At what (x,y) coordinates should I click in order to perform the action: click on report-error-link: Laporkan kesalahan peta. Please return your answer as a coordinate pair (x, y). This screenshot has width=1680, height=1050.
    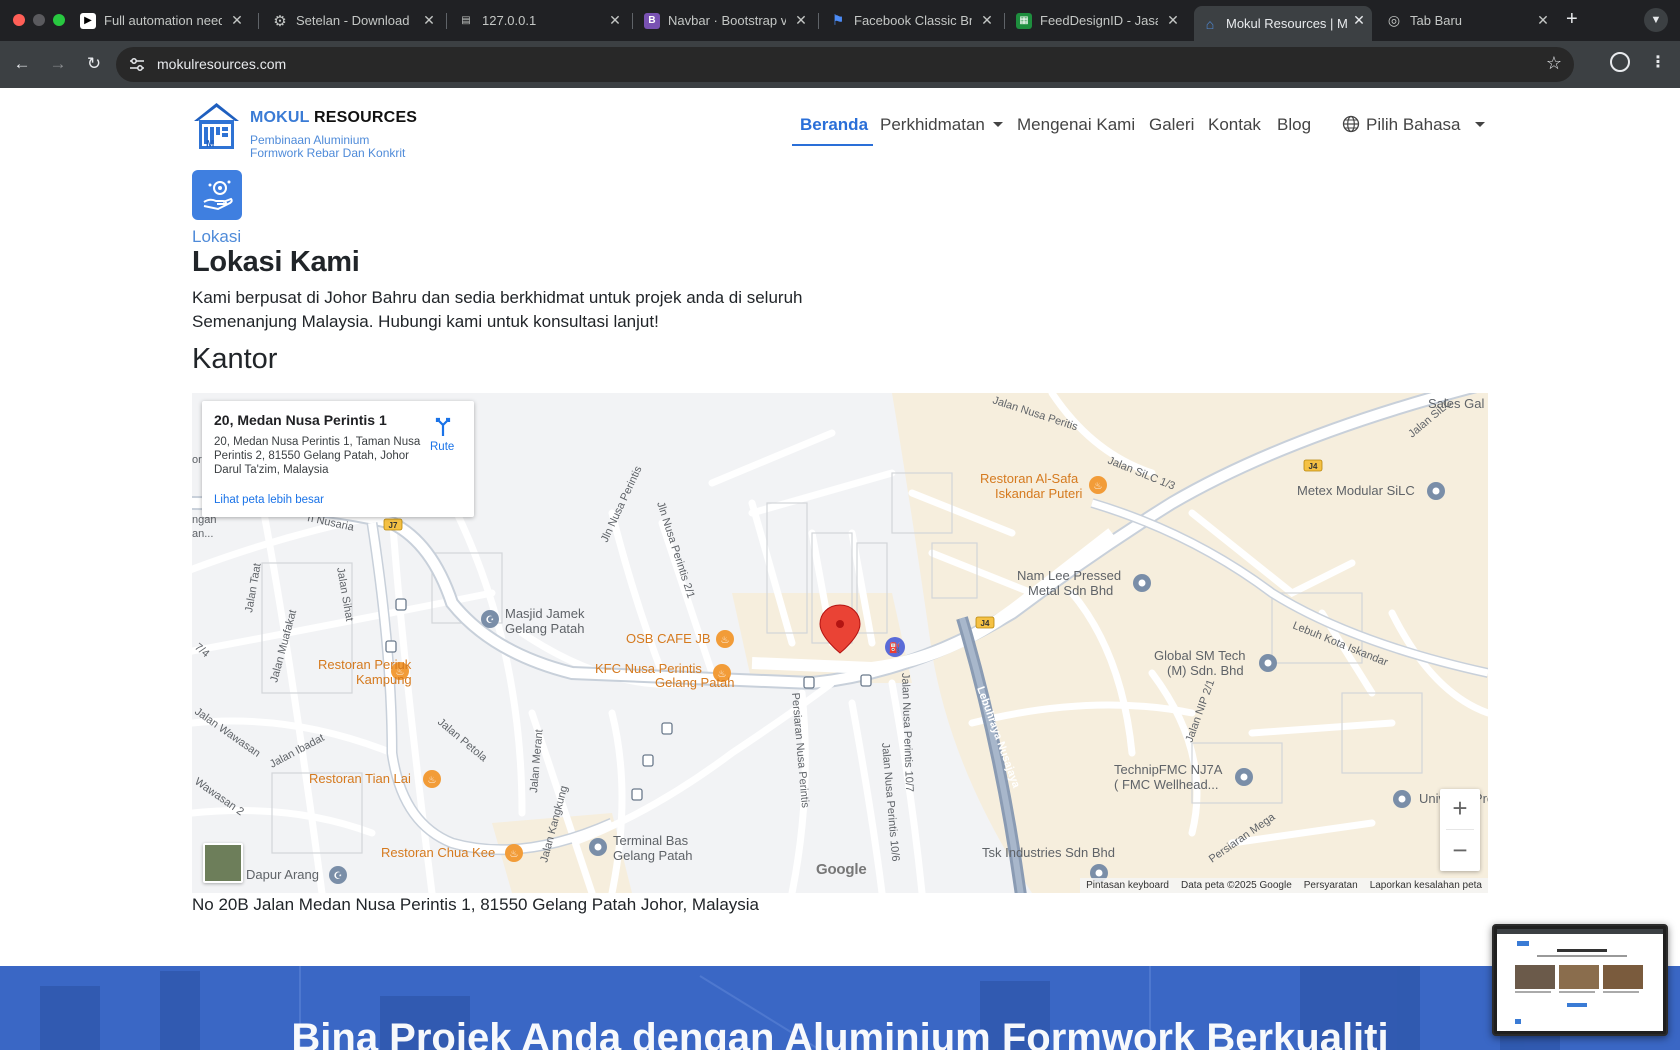
    Looking at the image, I should click on (1426, 885).